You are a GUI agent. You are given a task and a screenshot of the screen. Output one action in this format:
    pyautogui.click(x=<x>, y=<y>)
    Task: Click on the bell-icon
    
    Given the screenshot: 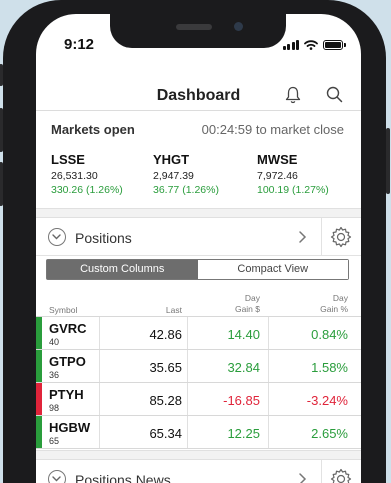 What is the action you would take?
    pyautogui.click(x=293, y=95)
    